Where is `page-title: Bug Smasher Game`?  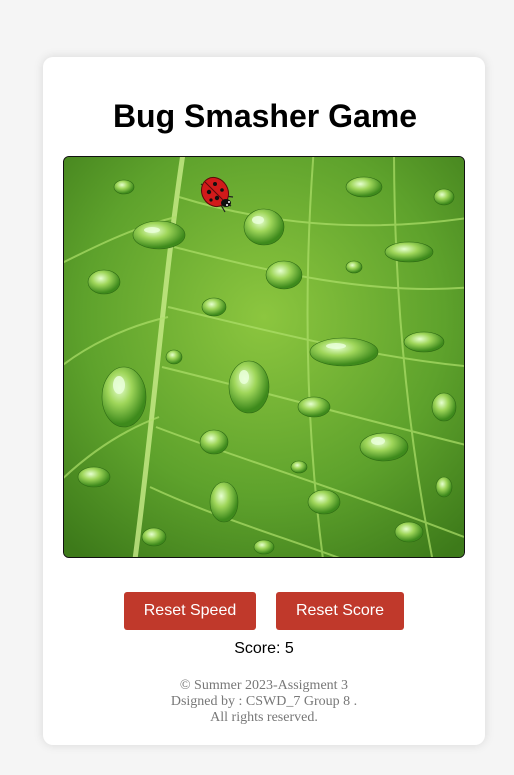
page-title: Bug Smasher Game is located at coordinates (265, 116).